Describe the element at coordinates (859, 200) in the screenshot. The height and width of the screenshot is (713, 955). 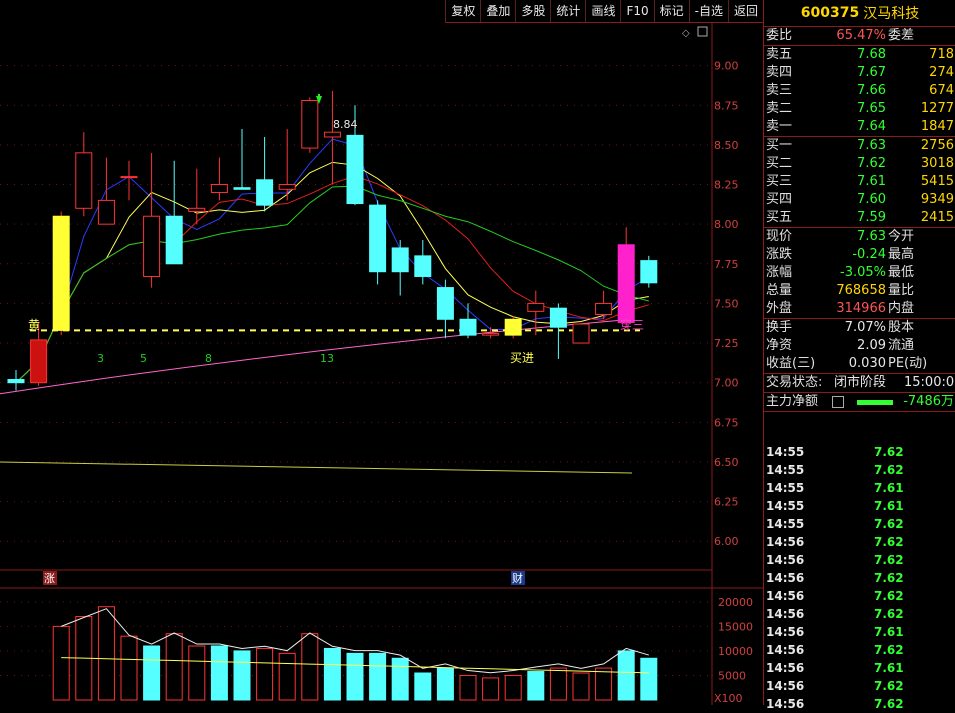
I see `buy-row: 买四 7.60 9349` at that location.